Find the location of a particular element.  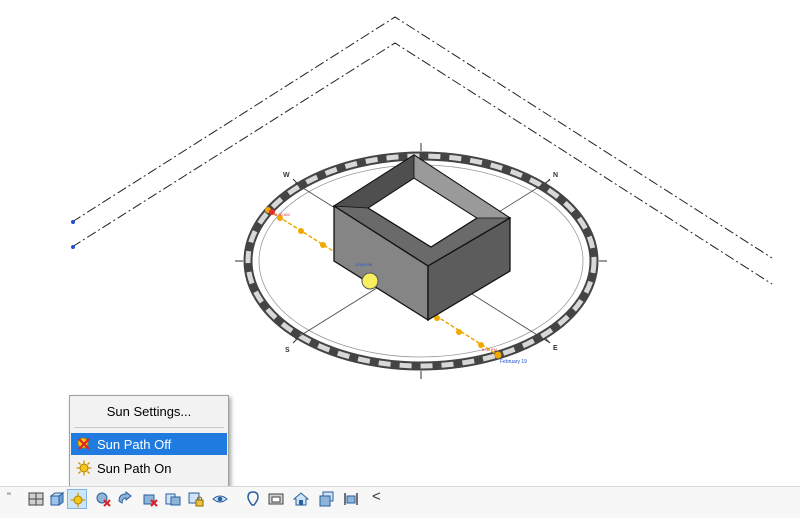

visual-style-icon is located at coordinates (57, 499).